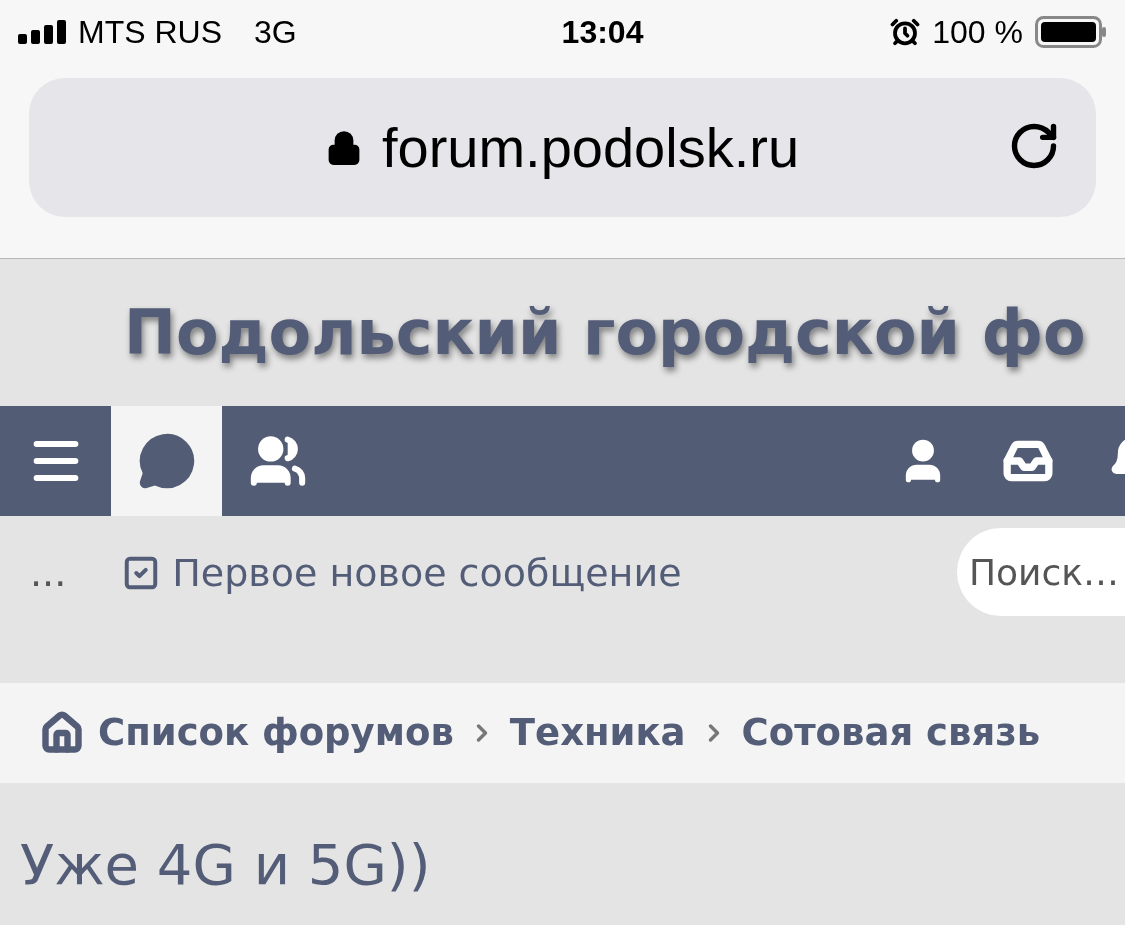 The image size is (1125, 925). Describe the element at coordinates (905, 32) in the screenshot. I see `alarm-icon` at that location.